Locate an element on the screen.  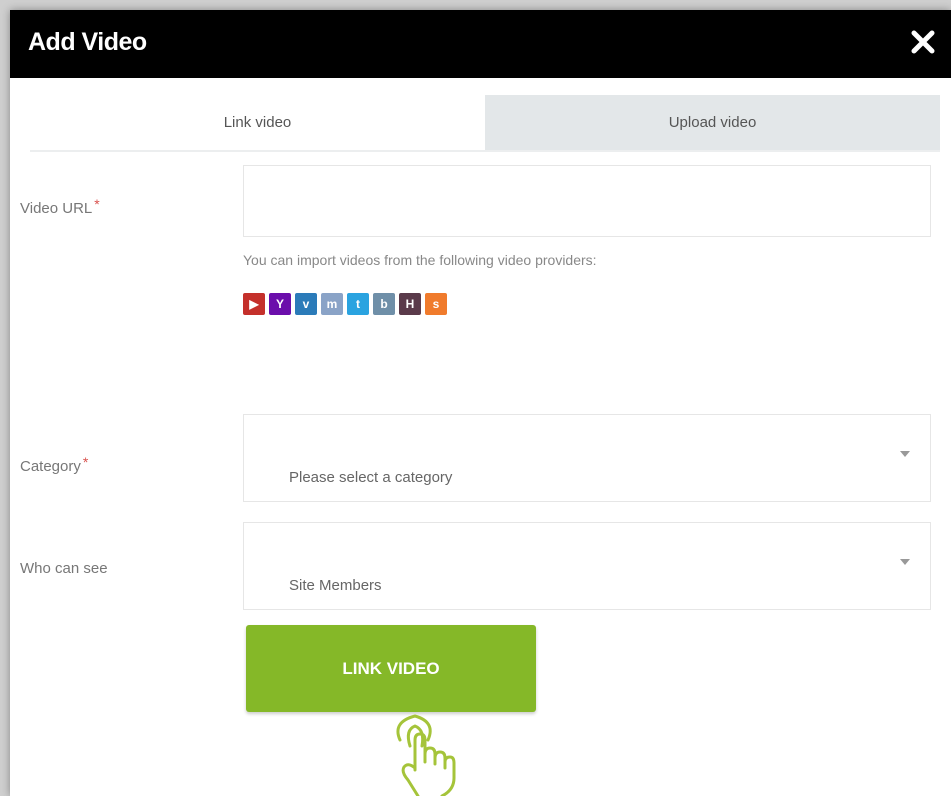
category-label-text: Category is located at coordinates (50, 466).